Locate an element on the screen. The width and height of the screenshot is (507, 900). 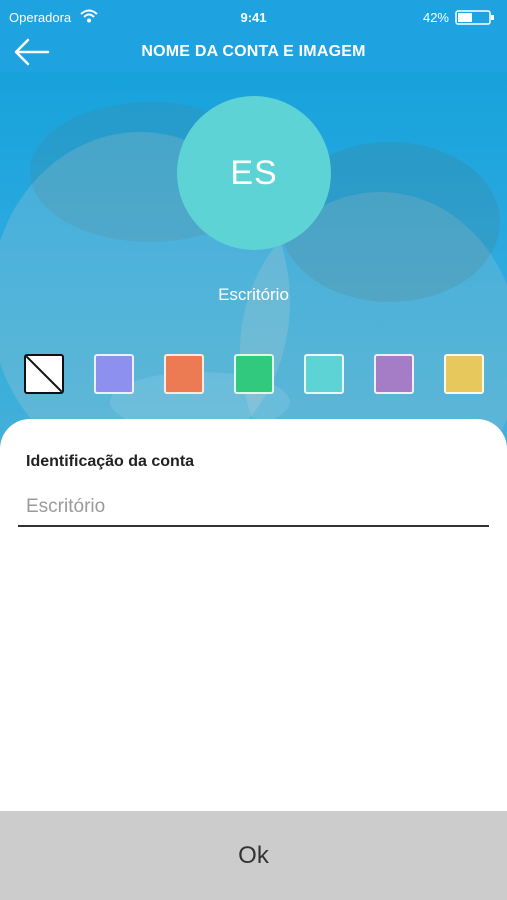
account-name: Escritório is located at coordinates (253, 294).